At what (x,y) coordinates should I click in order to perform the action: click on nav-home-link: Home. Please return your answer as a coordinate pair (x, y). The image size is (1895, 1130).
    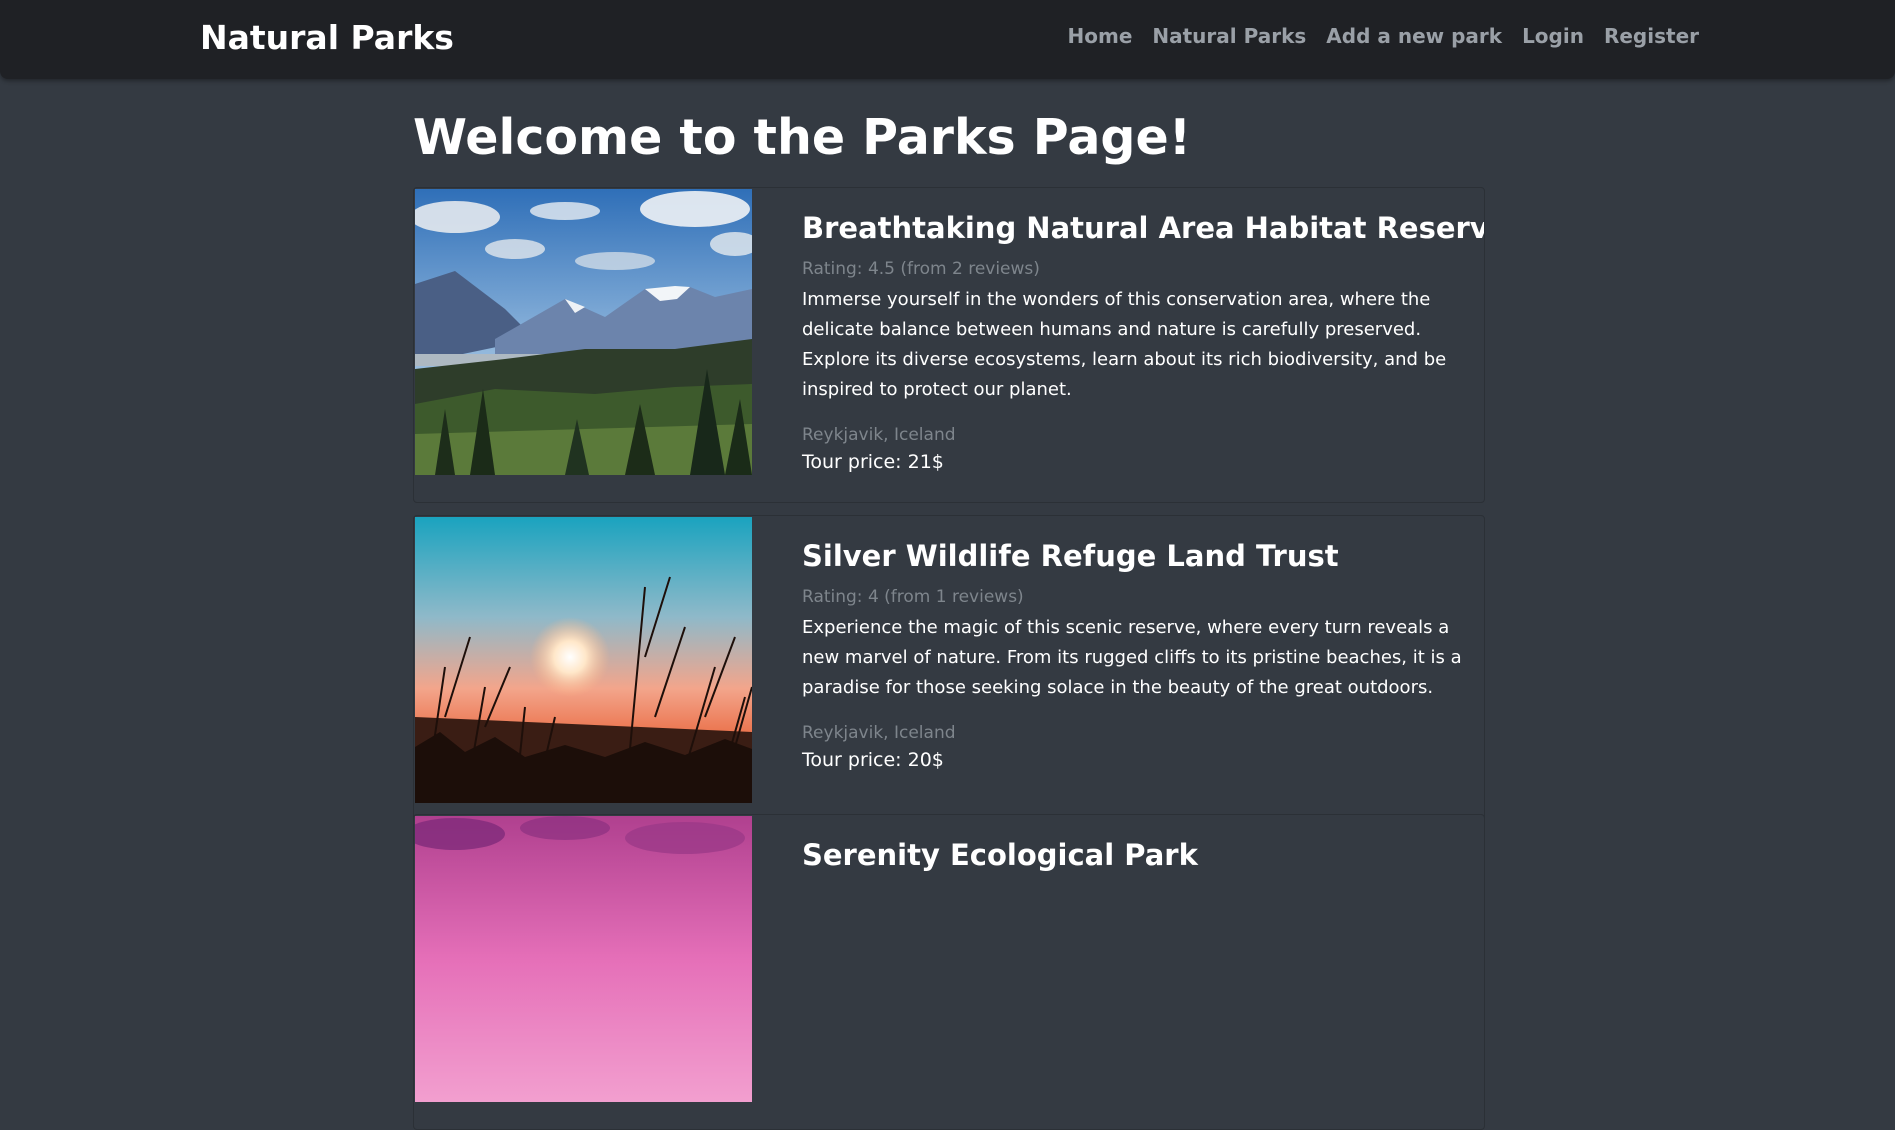
    Looking at the image, I should click on (1100, 36).